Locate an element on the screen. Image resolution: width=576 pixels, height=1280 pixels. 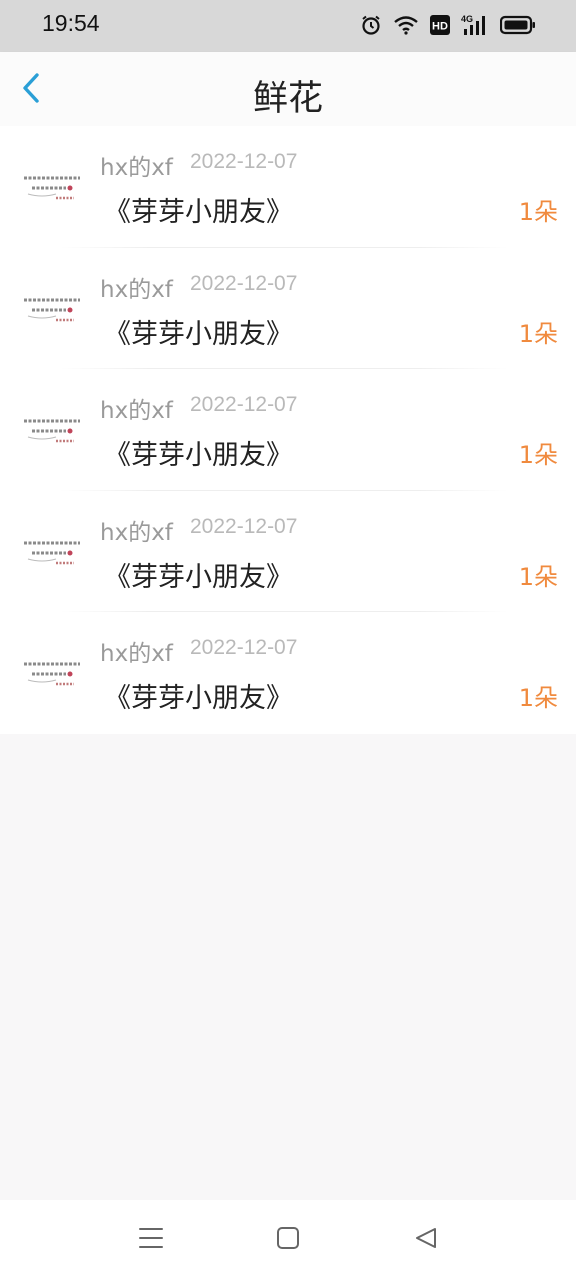
hd-text: HD is located at coordinates (440, 27).